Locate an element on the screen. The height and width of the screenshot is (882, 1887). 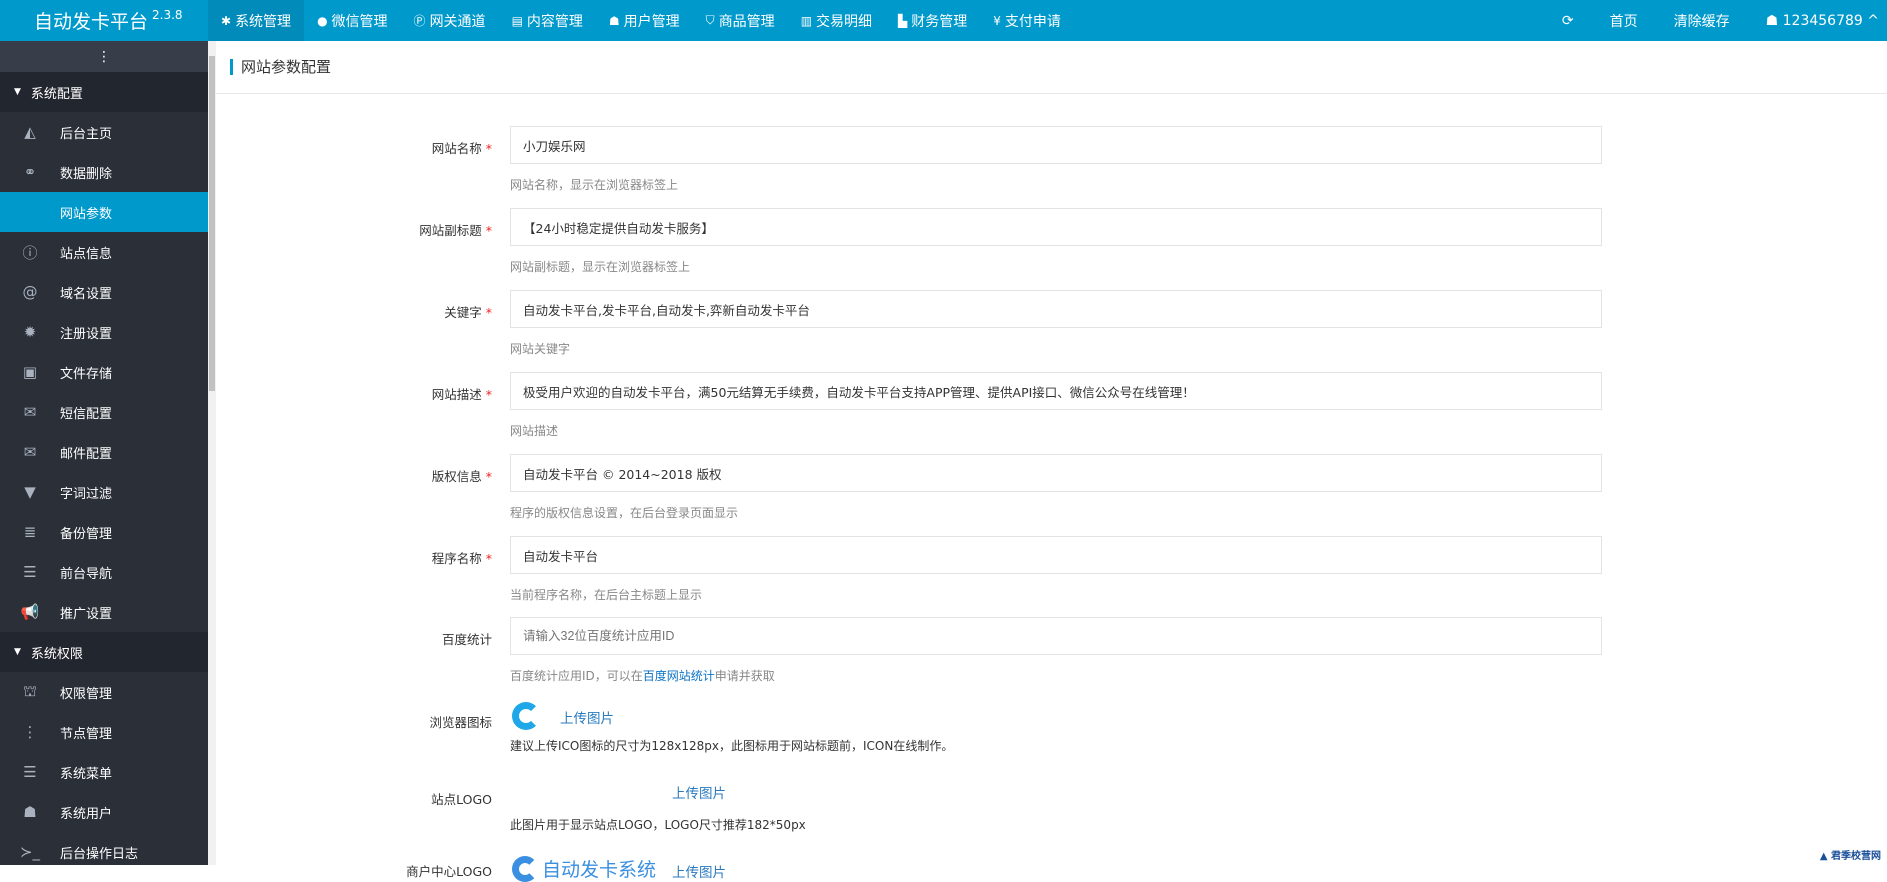
nav-6: ▥ 交易明细 is located at coordinates (836, 20).